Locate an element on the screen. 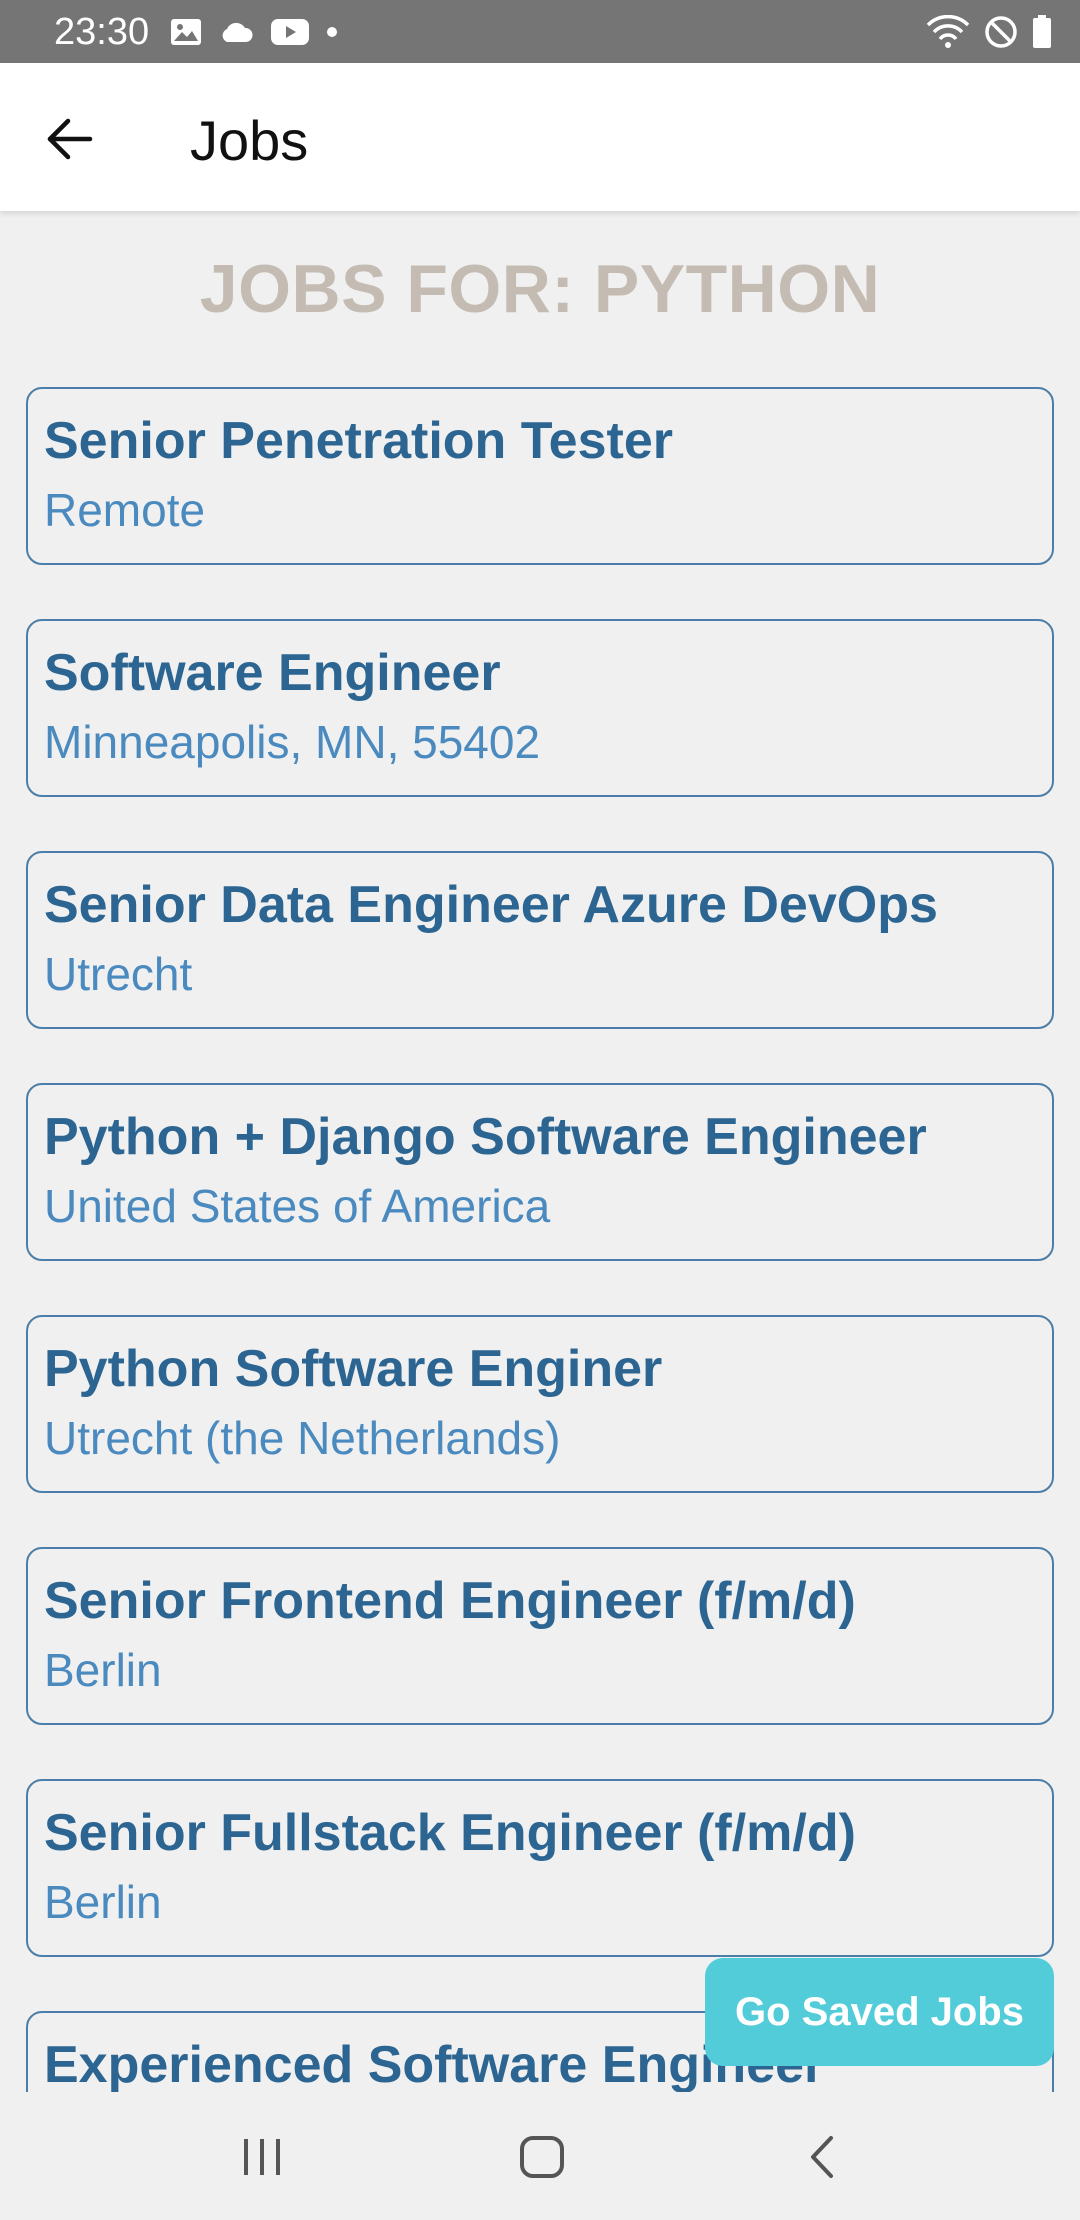  back-icon is located at coordinates (822, 2157).